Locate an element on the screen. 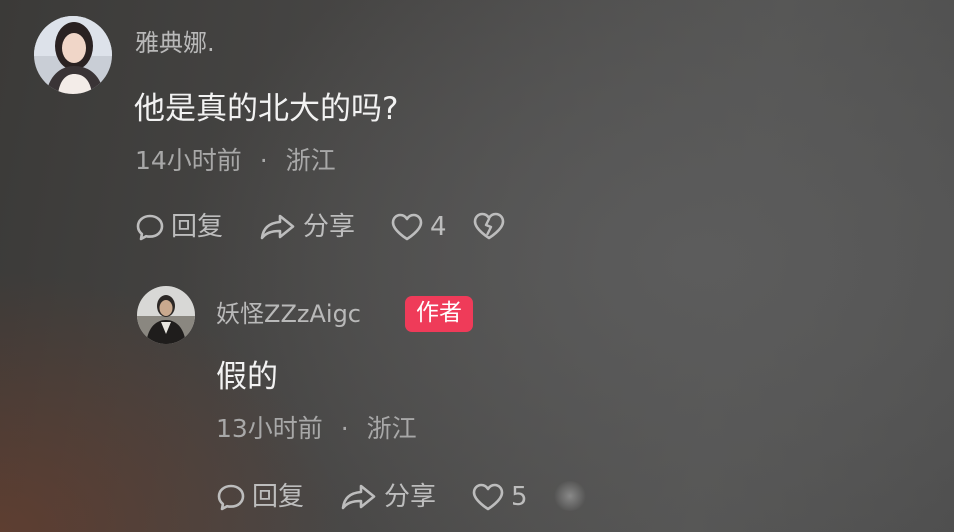 This screenshot has height=532, width=954. timestamp: 13小时前 is located at coordinates (269, 428).